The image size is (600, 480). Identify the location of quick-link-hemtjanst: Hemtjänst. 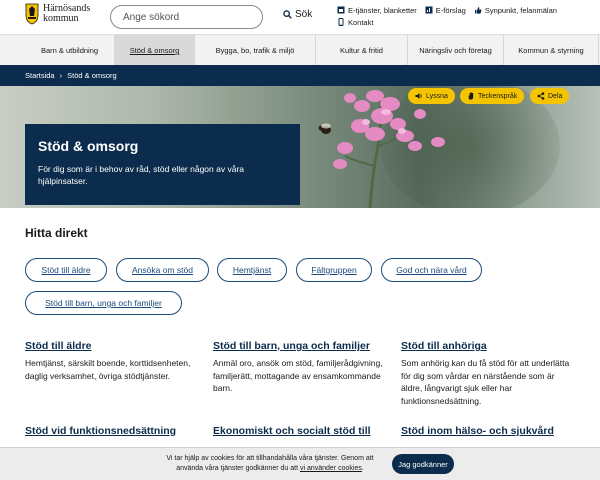
(252, 270).